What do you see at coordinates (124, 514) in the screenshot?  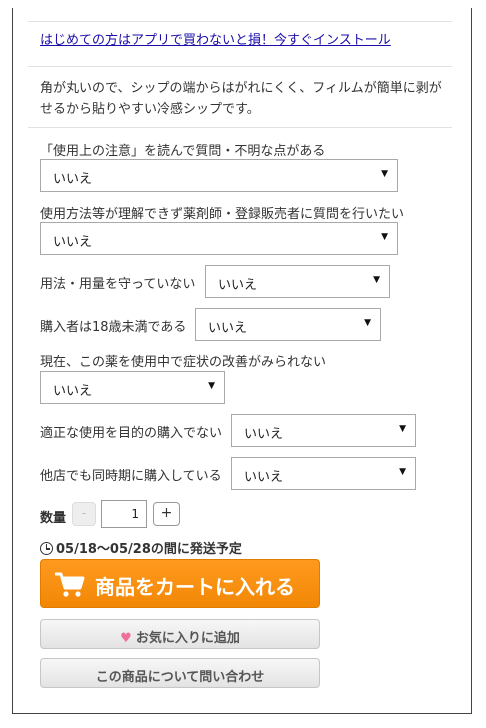 I see `quantity-input: 1` at bounding box center [124, 514].